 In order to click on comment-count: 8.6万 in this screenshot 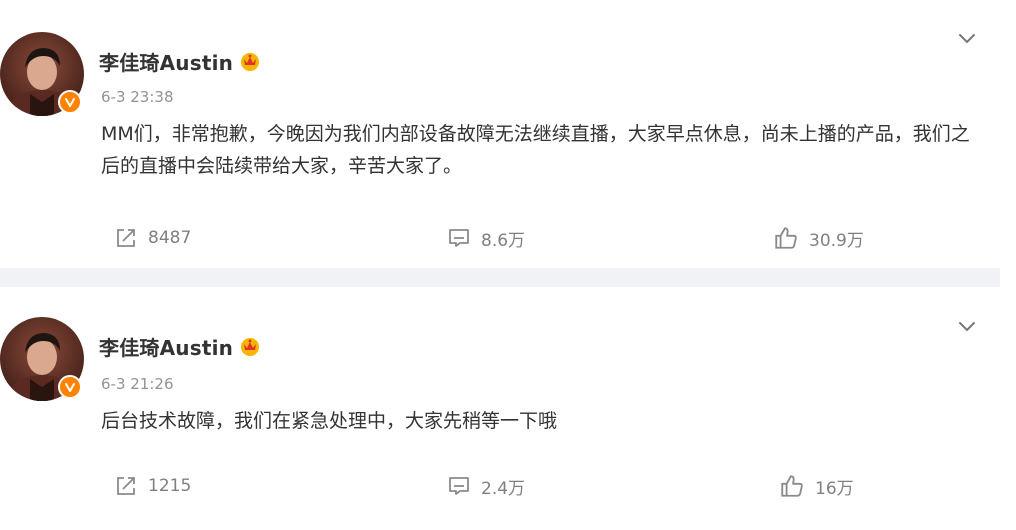, I will do `click(503, 240)`.